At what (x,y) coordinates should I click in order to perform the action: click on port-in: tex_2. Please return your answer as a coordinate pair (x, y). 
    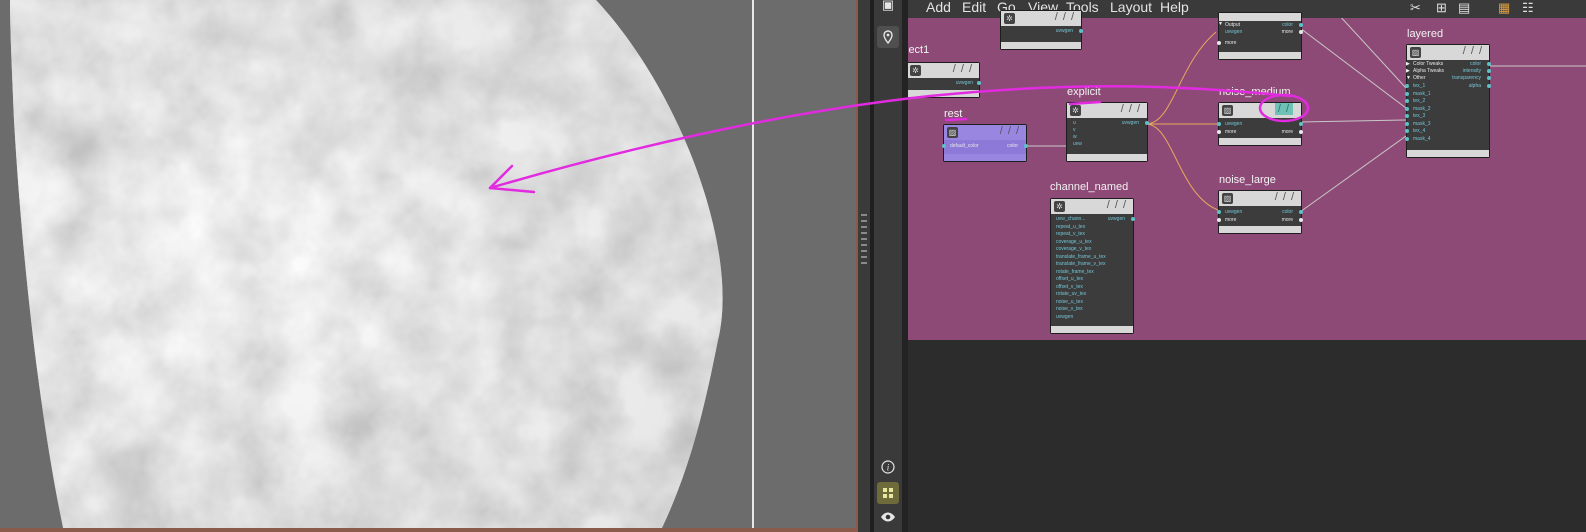
    Looking at the image, I should click on (1419, 101).